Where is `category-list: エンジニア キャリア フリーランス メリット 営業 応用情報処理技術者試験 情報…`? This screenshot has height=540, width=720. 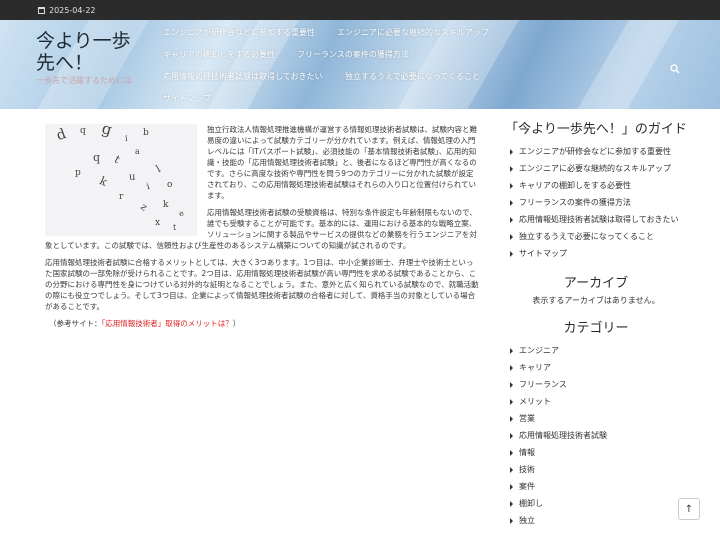 category-list: エンジニア キャリア フリーランス メリット 営業 応用情報処理技術者試験 情報… is located at coordinates (598, 435).